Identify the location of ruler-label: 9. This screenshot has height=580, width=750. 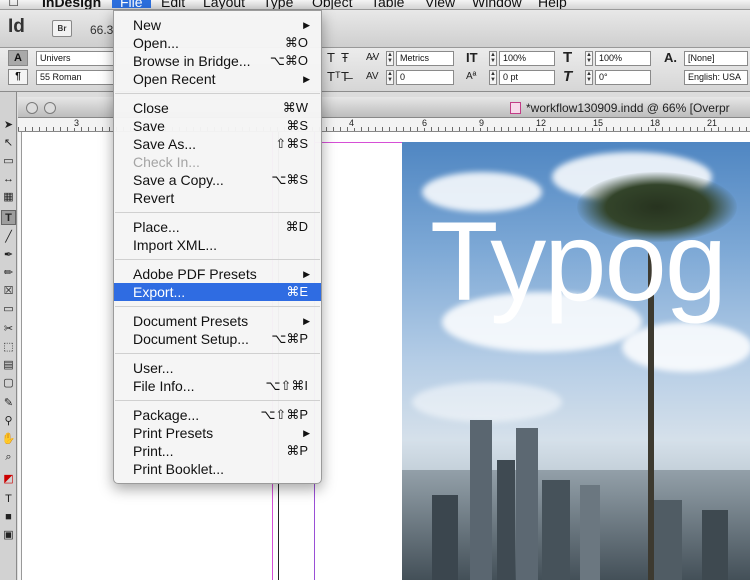
(482, 123).